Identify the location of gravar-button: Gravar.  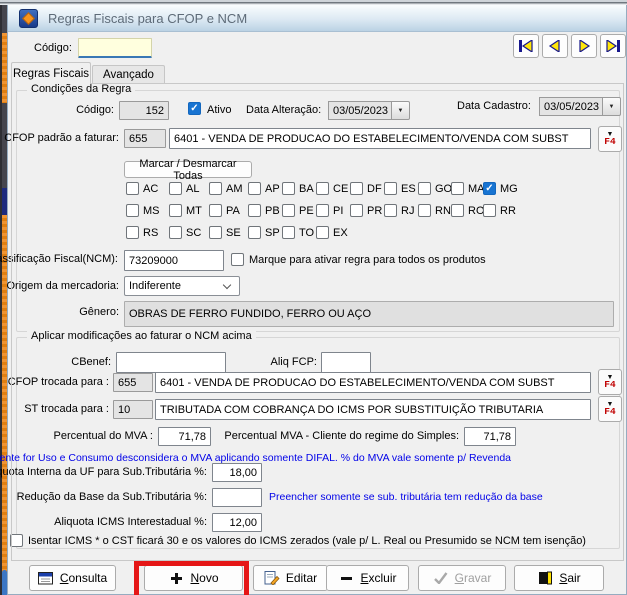
(462, 578).